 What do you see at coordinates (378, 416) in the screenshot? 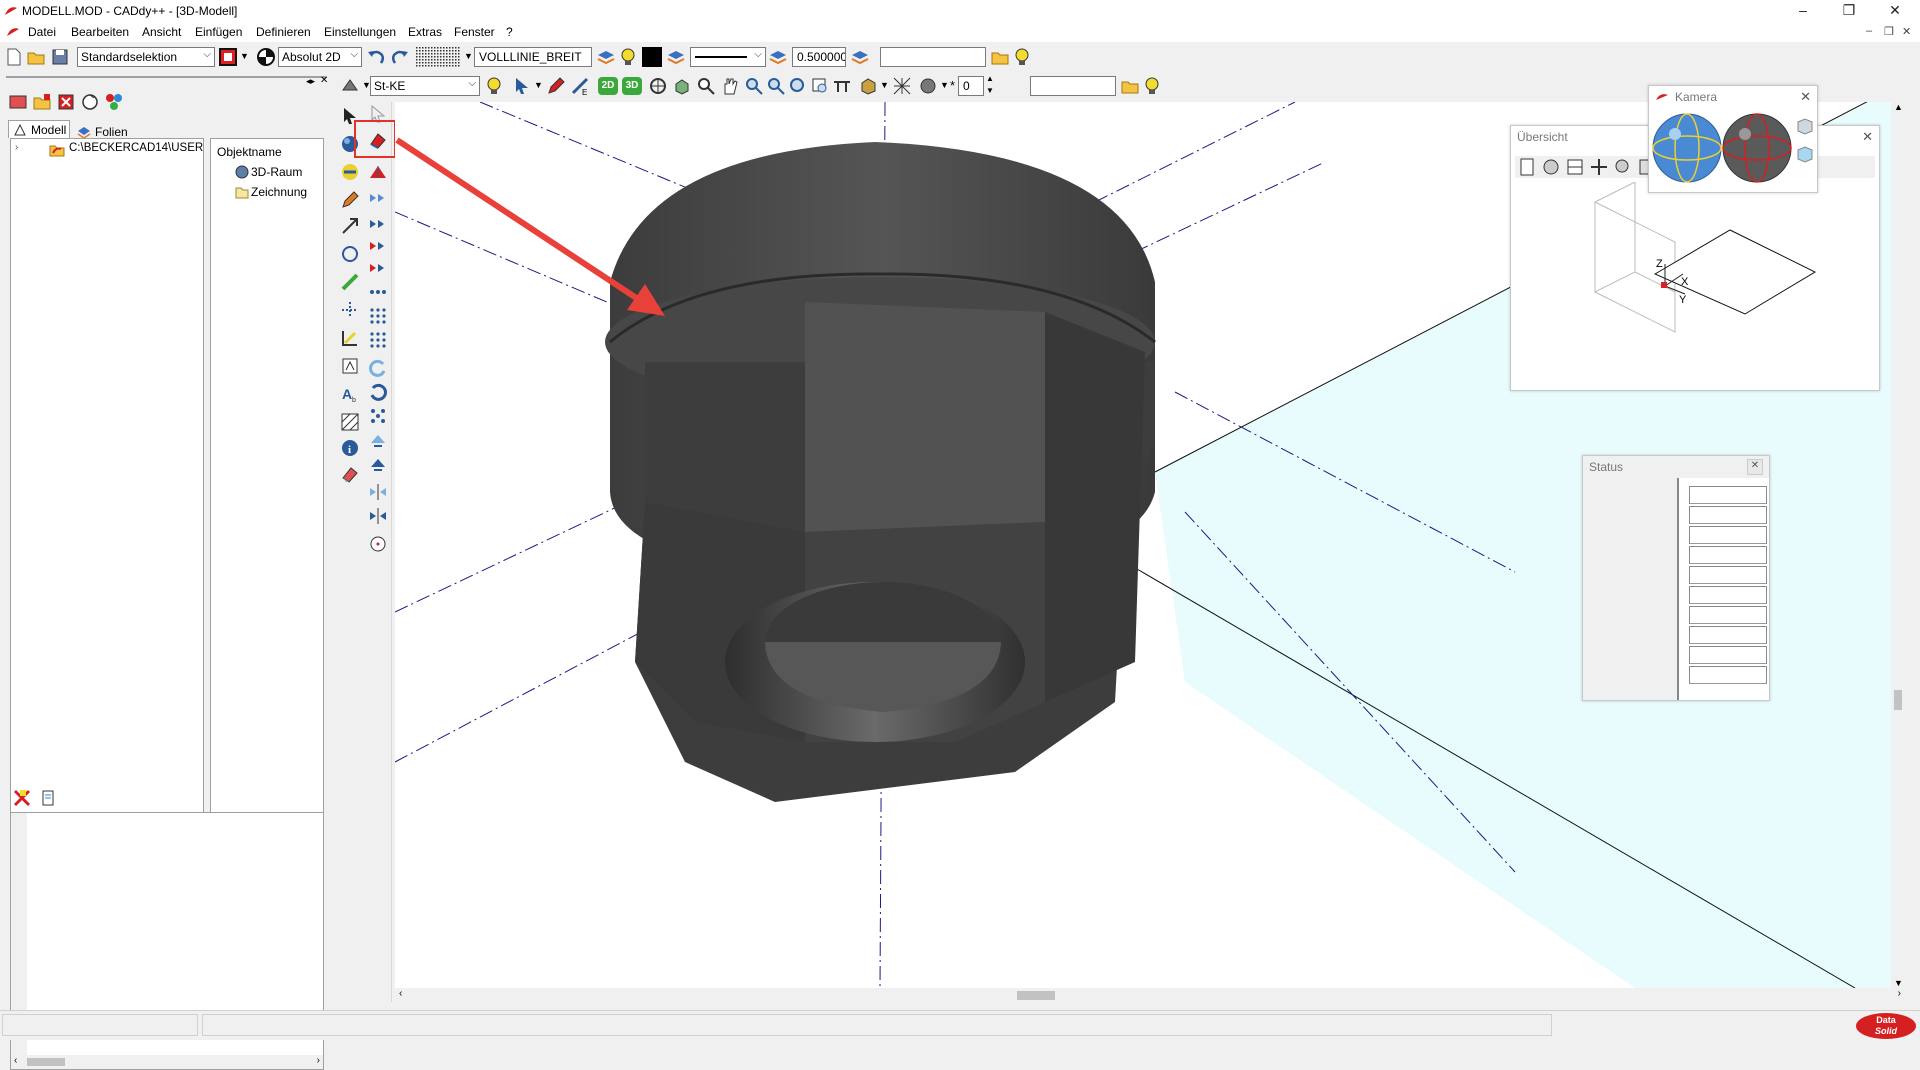
I see `scatter-dots-icon` at bounding box center [378, 416].